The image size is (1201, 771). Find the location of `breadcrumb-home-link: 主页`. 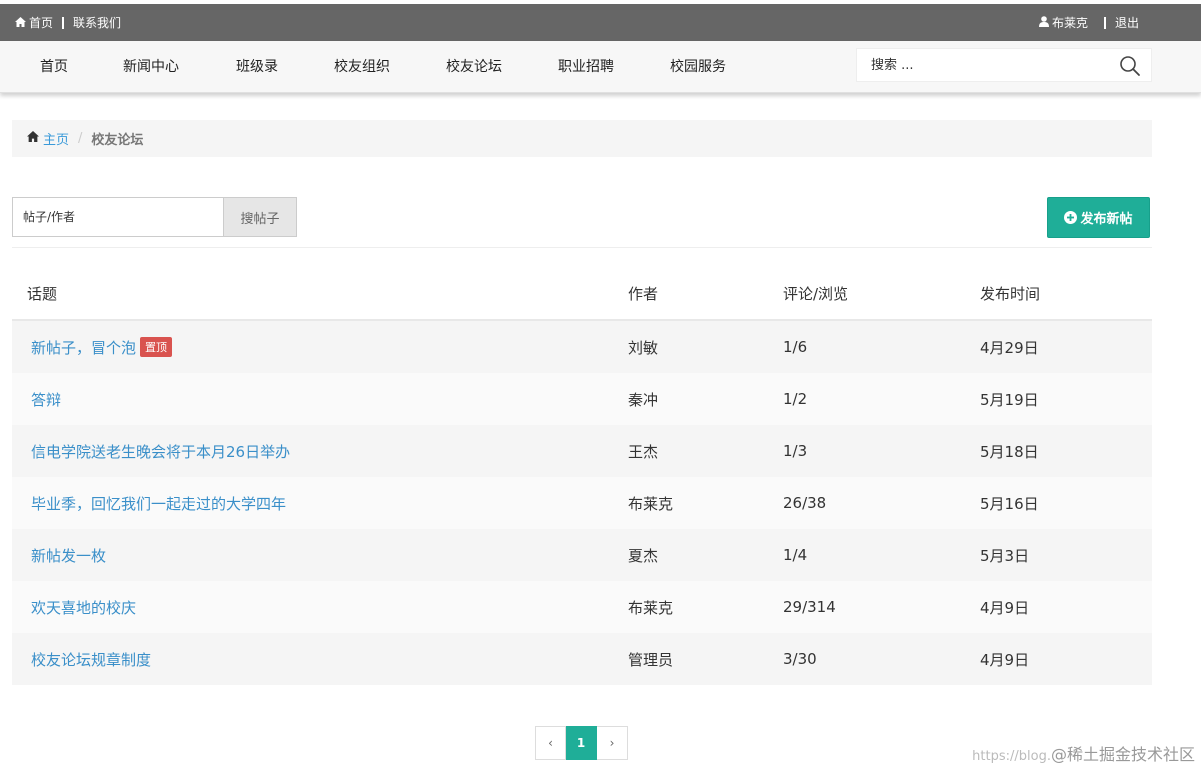

breadcrumb-home-link: 主页 is located at coordinates (56, 138).